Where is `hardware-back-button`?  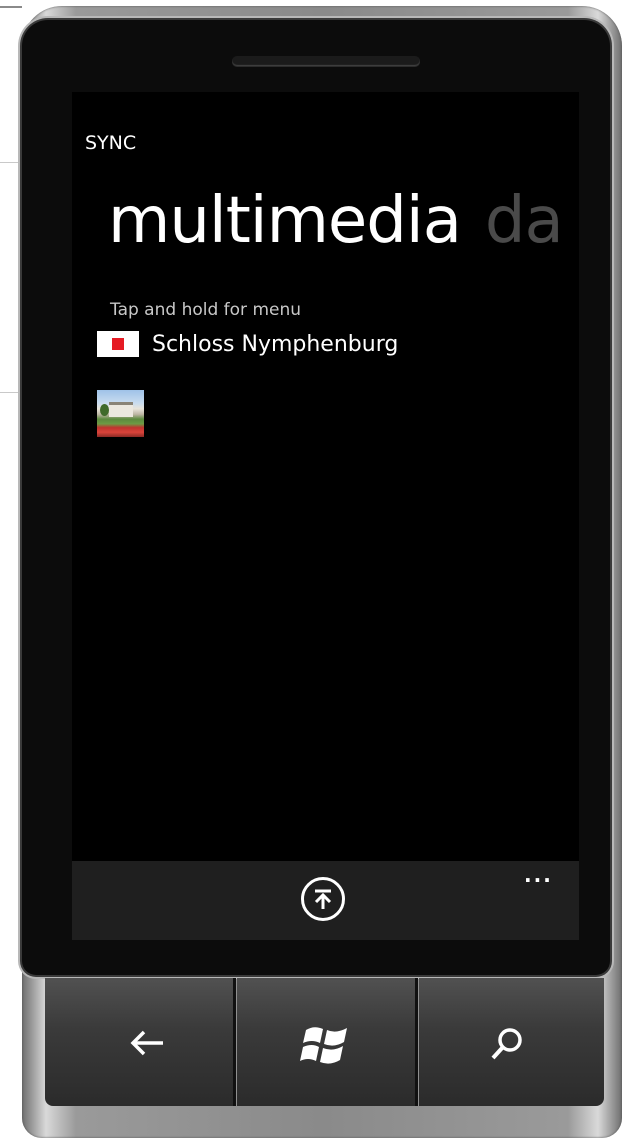 hardware-back-button is located at coordinates (139, 1042).